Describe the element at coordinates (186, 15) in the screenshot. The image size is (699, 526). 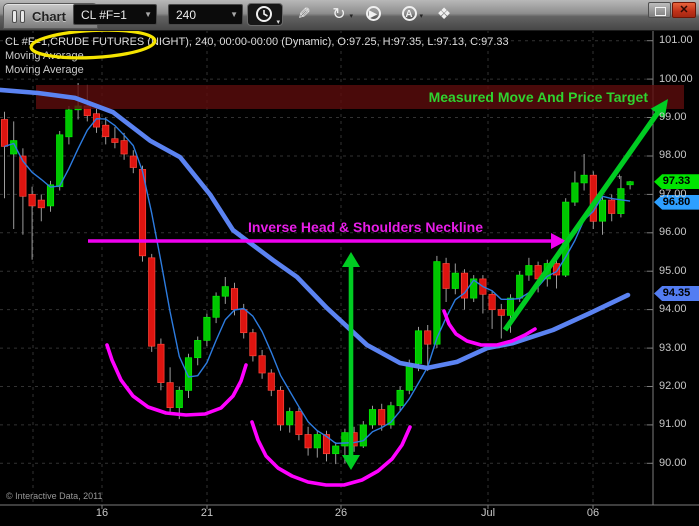
I see `interval-select-value: 240` at that location.